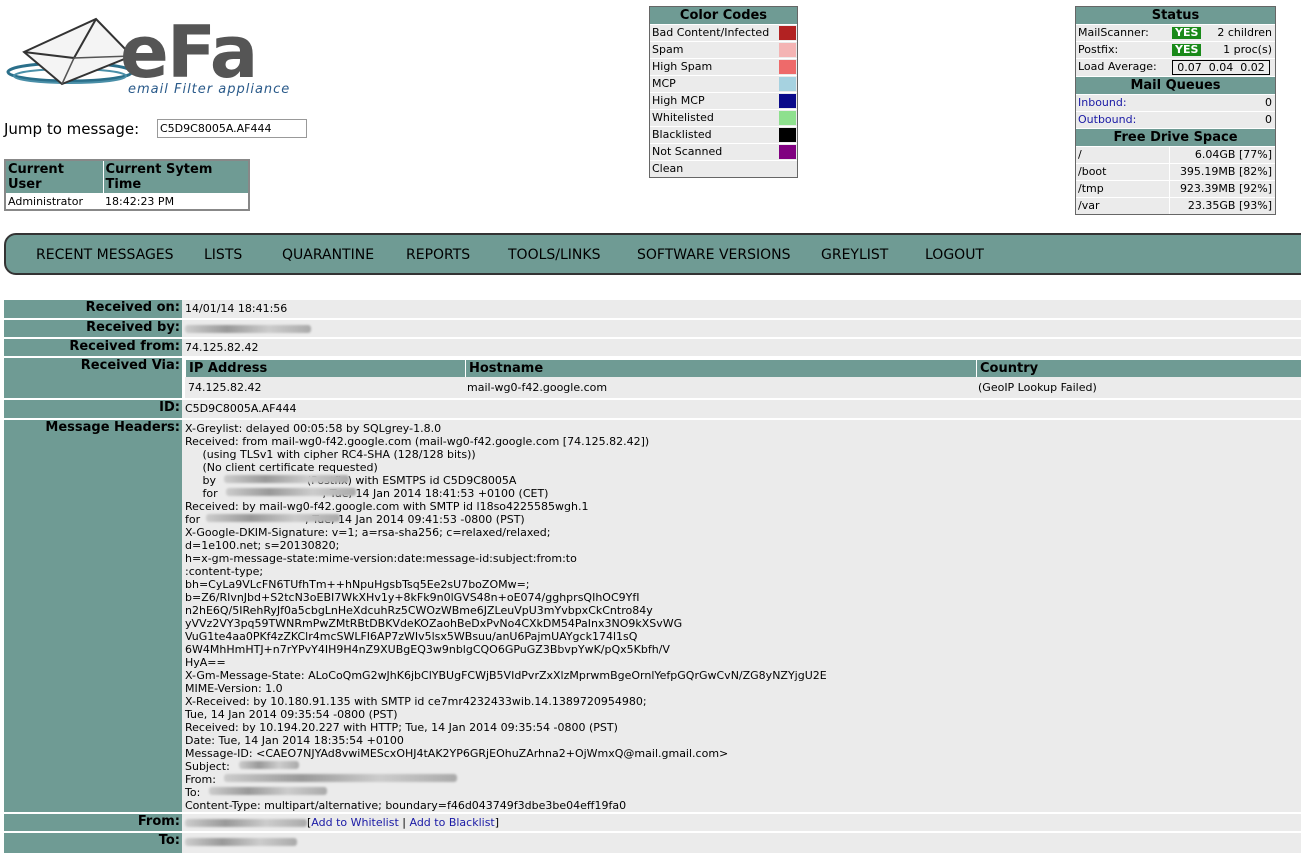  I want to click on redacted-by-host, so click(286, 479).